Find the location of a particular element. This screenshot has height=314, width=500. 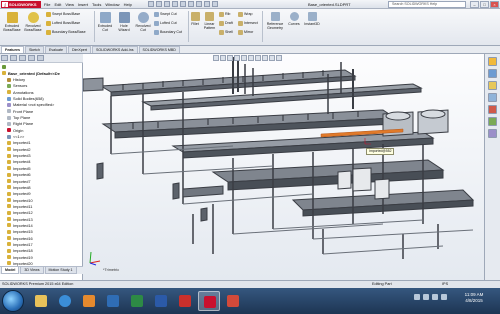

solidworks-logo: ʃ SOLIDWORKS is located at coordinates (21, 4).